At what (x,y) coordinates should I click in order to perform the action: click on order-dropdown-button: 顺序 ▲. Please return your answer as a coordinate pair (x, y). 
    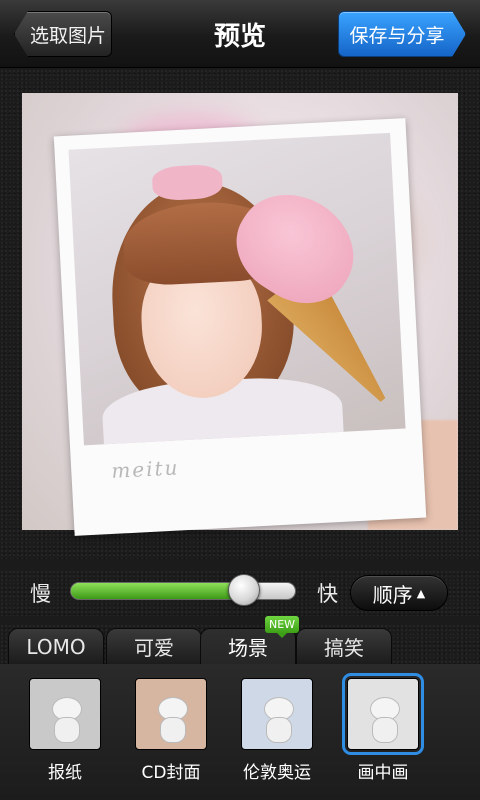
    Looking at the image, I should click on (399, 593).